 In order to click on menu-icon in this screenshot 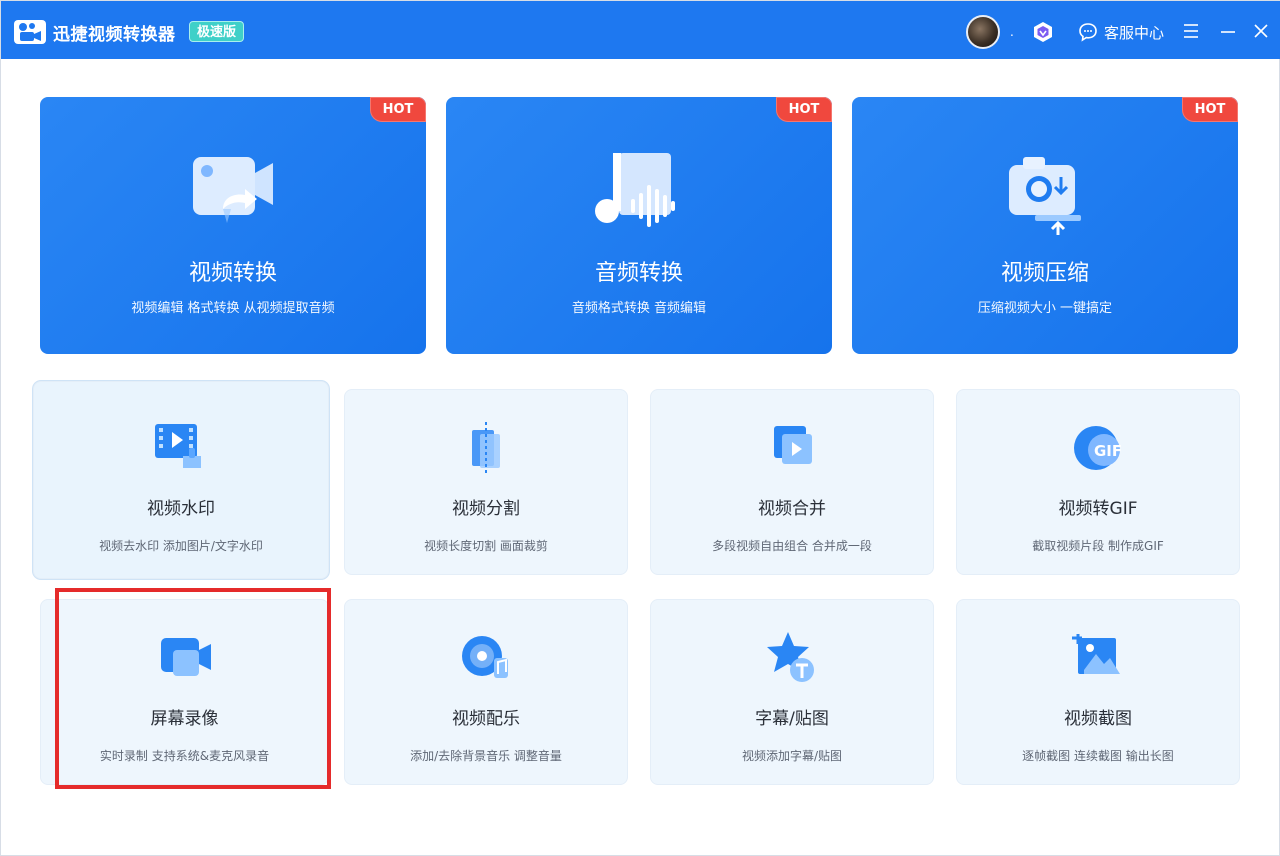, I will do `click(1191, 31)`.